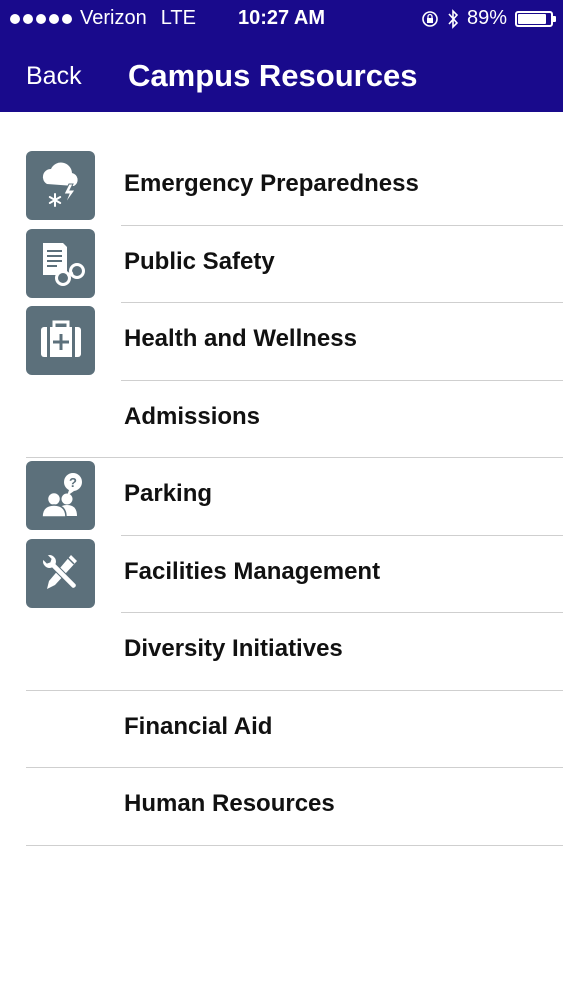 Image resolution: width=563 pixels, height=1000 pixels. Describe the element at coordinates (486, 18) in the screenshot. I see `battery-percent: 89%` at that location.